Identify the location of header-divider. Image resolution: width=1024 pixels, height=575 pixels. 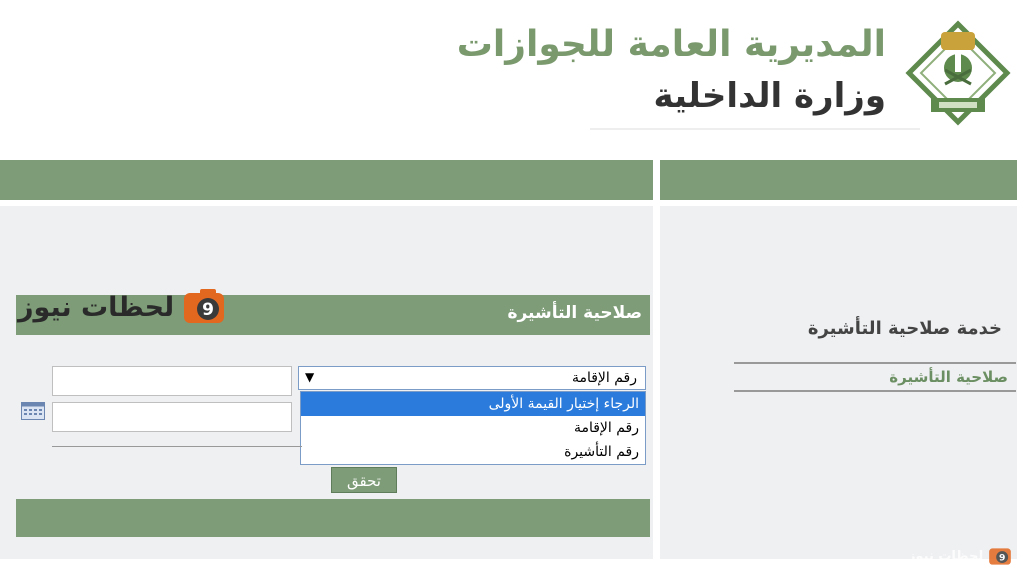
(755, 129).